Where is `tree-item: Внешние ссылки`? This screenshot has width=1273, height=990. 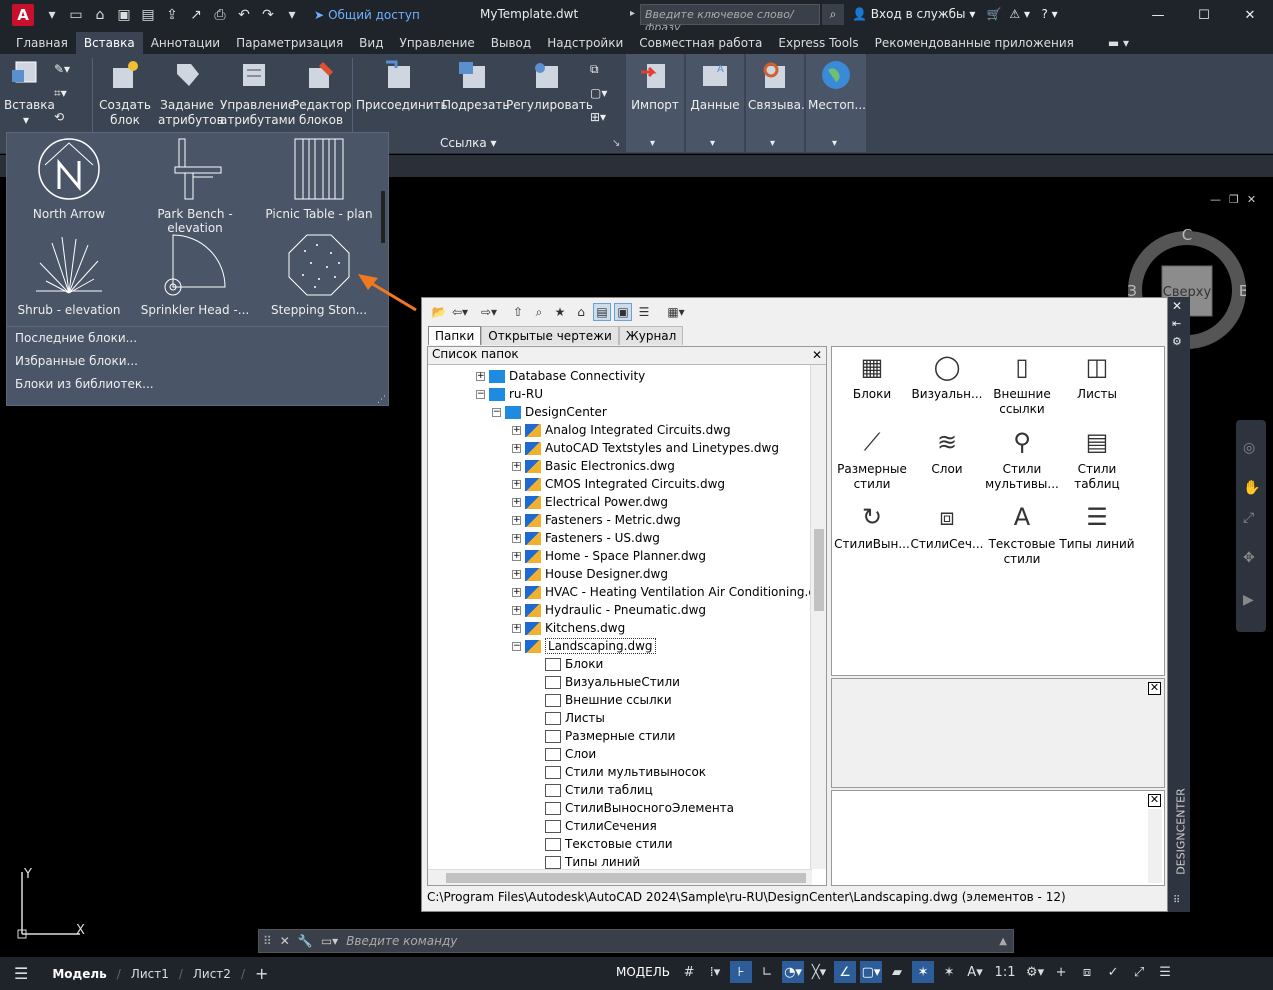 tree-item: Внешние ссылки is located at coordinates (602, 700).